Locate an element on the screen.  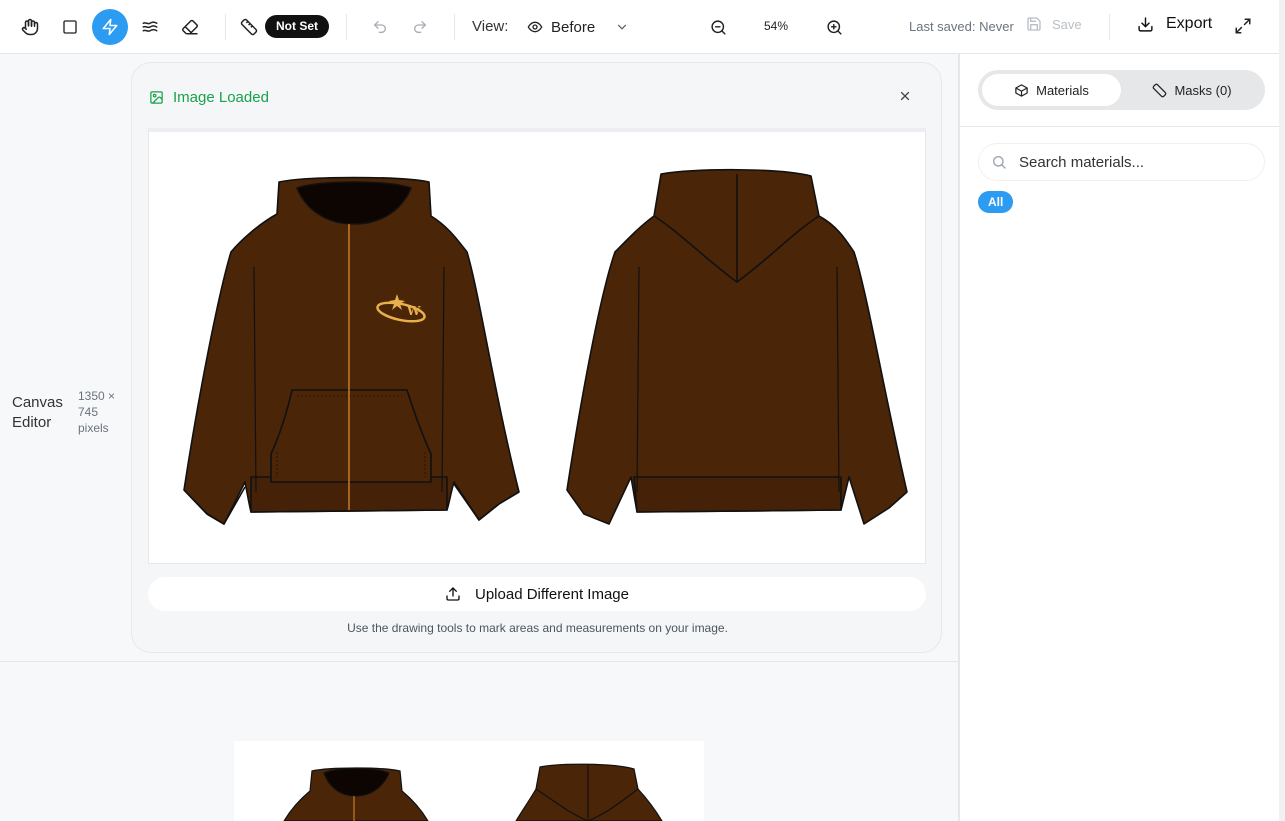
box-icon is located at coordinates (1021, 90).